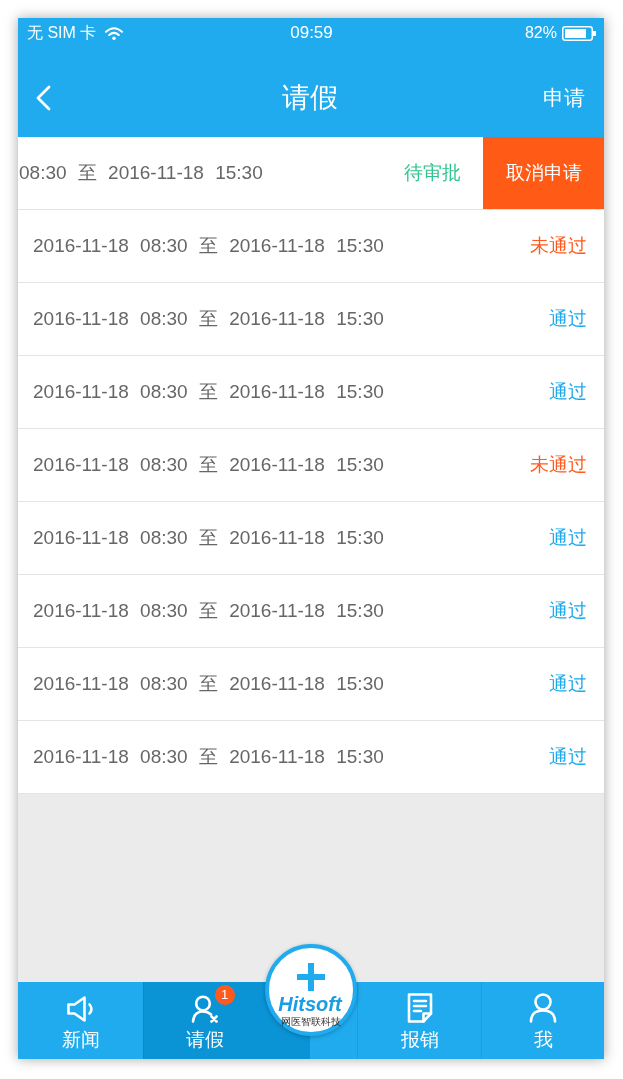 Image resolution: width=623 pixels, height=1079 pixels. Describe the element at coordinates (311, 977) in the screenshot. I see `plus-icon` at that location.